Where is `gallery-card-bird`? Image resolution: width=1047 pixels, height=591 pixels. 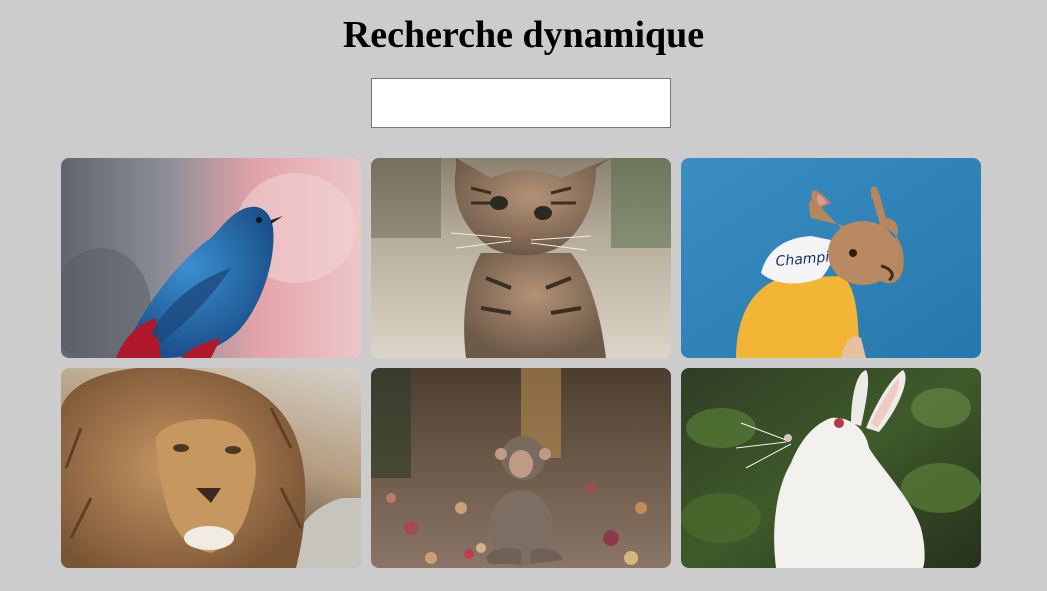 gallery-card-bird is located at coordinates (211, 258).